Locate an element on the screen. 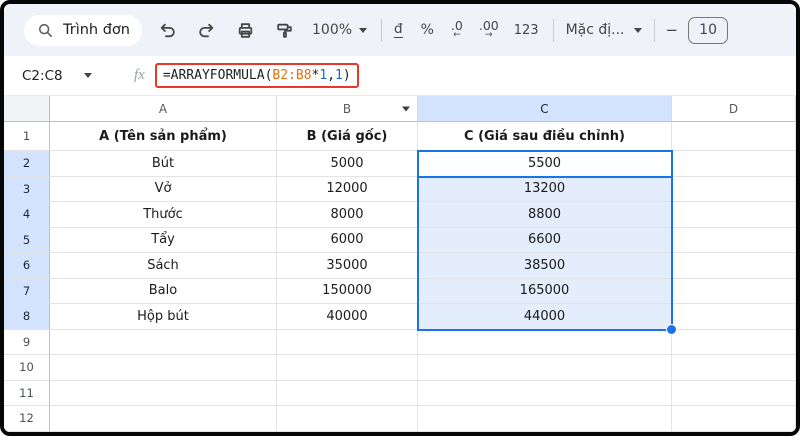 Image resolution: width=800 pixels, height=436 pixels. cell-A9 is located at coordinates (163, 342).